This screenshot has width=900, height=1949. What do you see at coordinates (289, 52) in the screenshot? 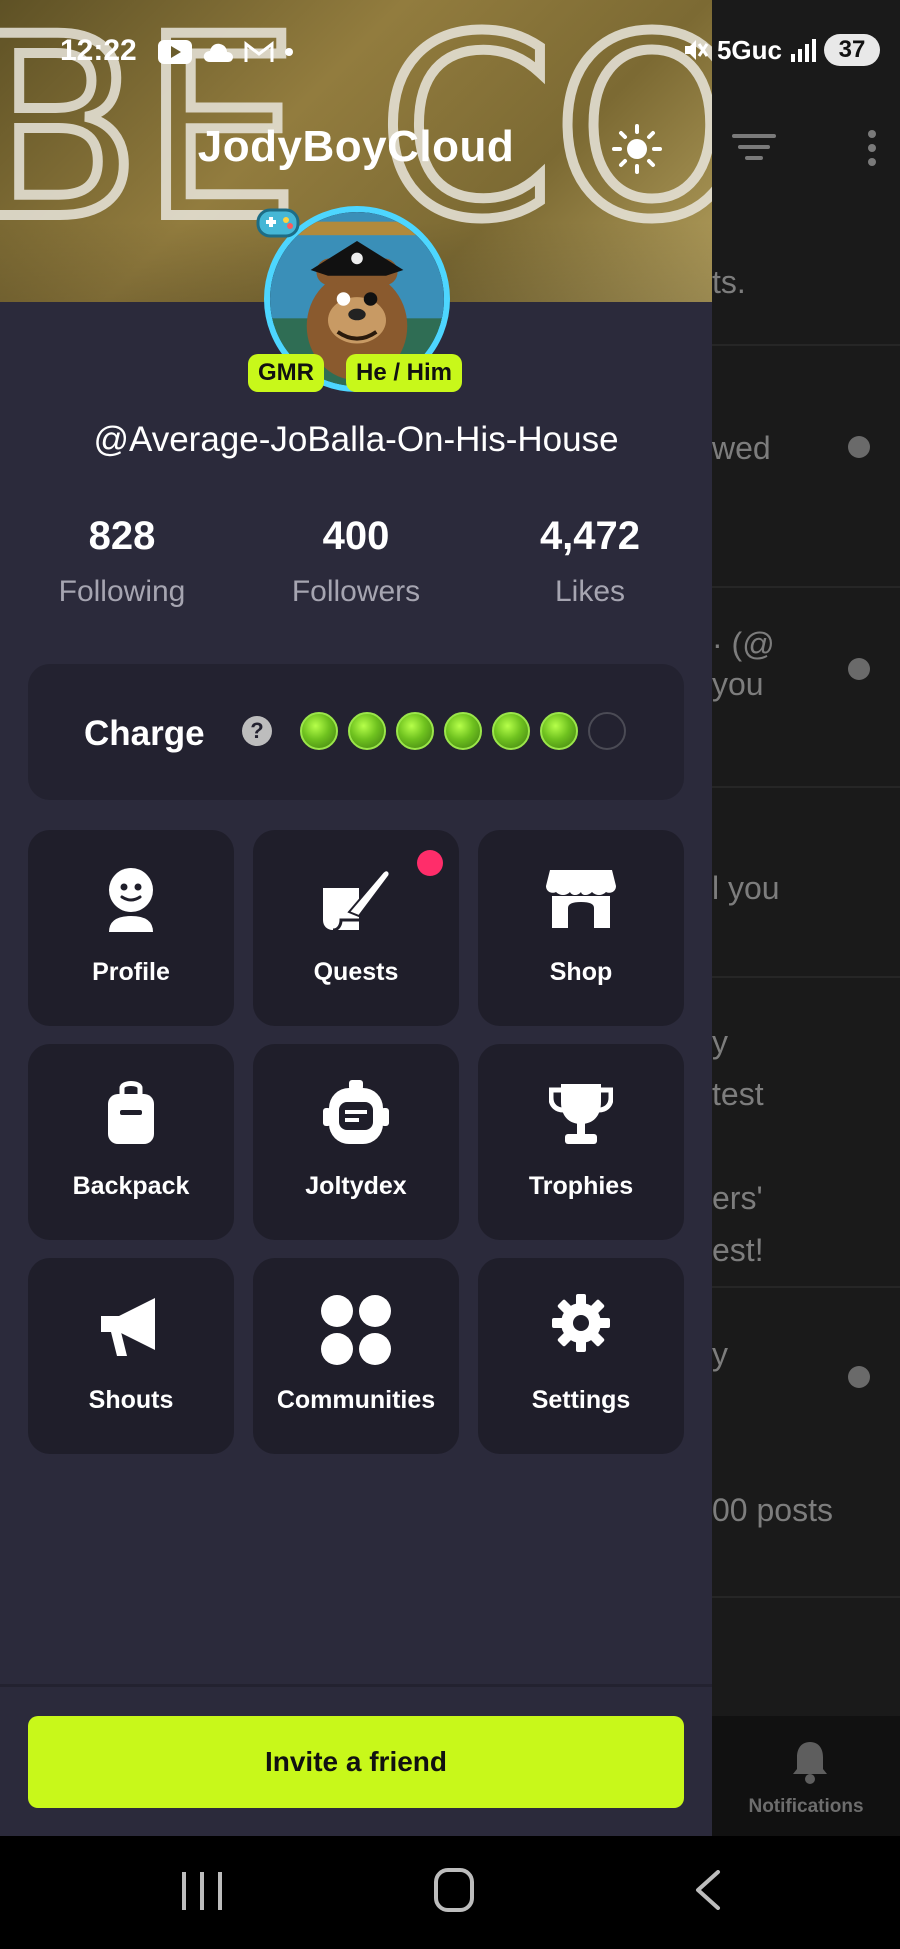
I see `dot-icon` at bounding box center [289, 52].